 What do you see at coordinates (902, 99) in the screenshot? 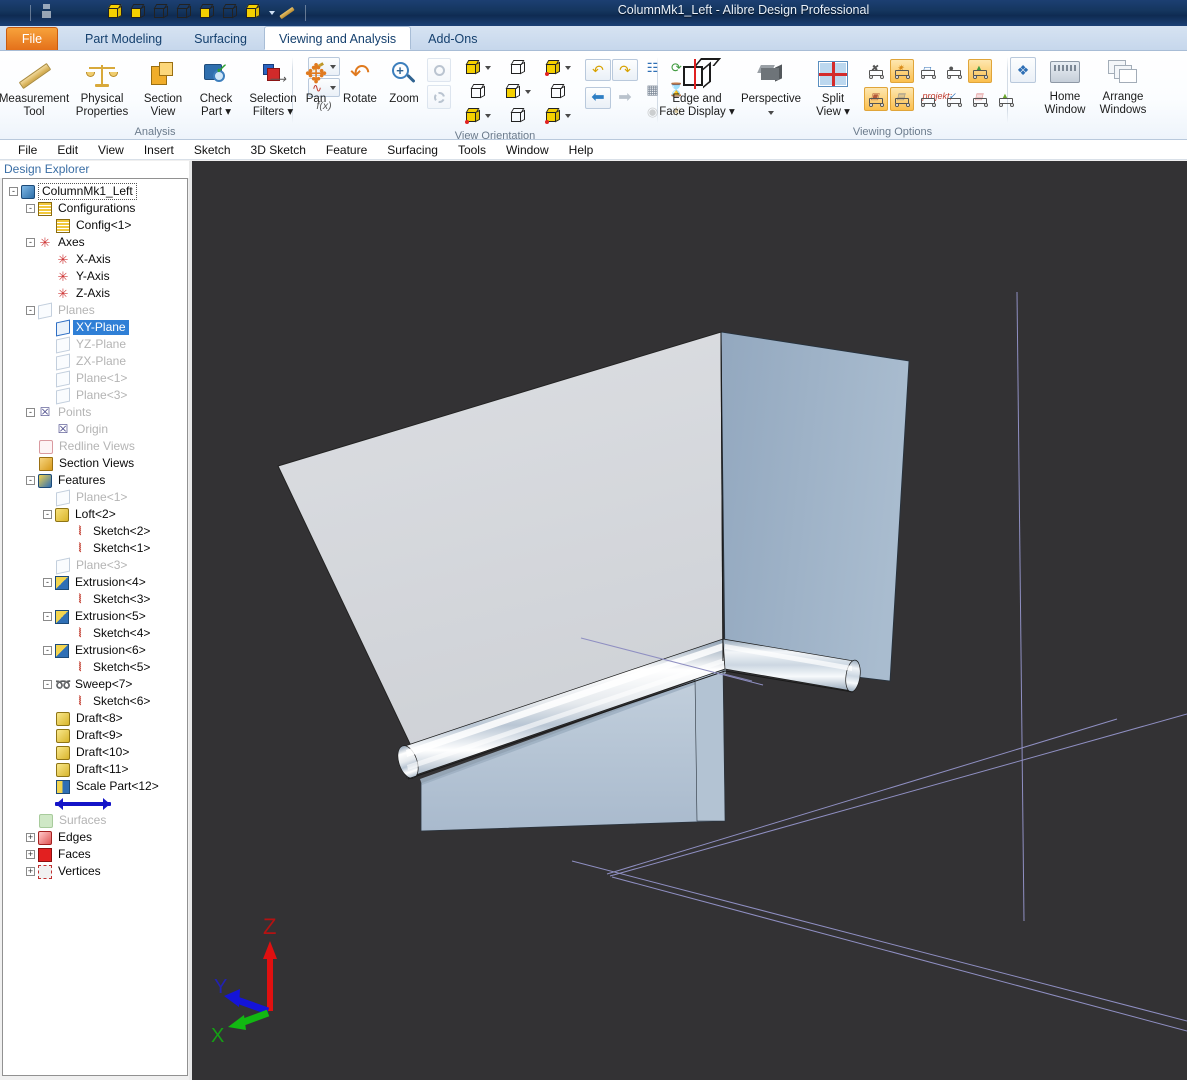
I see `show-dims-toggle: ▤` at bounding box center [902, 99].